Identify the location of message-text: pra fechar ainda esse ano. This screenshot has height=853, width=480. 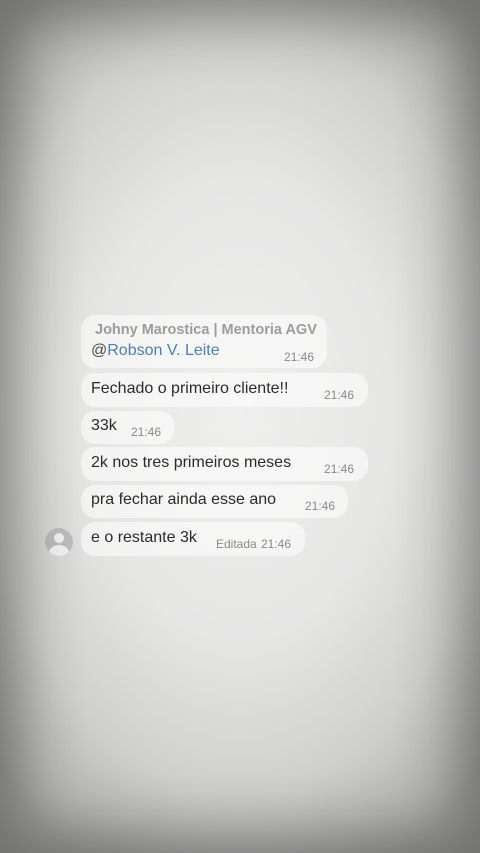
(184, 499).